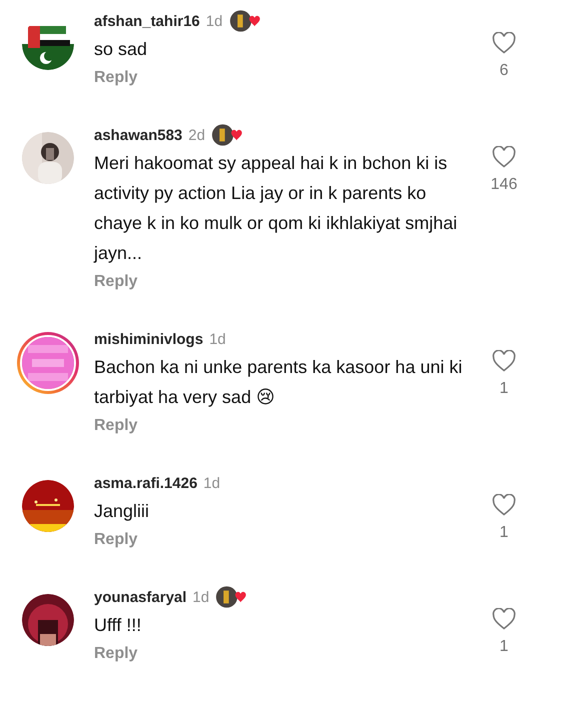  I want to click on username: younasfaryal, so click(140, 597).